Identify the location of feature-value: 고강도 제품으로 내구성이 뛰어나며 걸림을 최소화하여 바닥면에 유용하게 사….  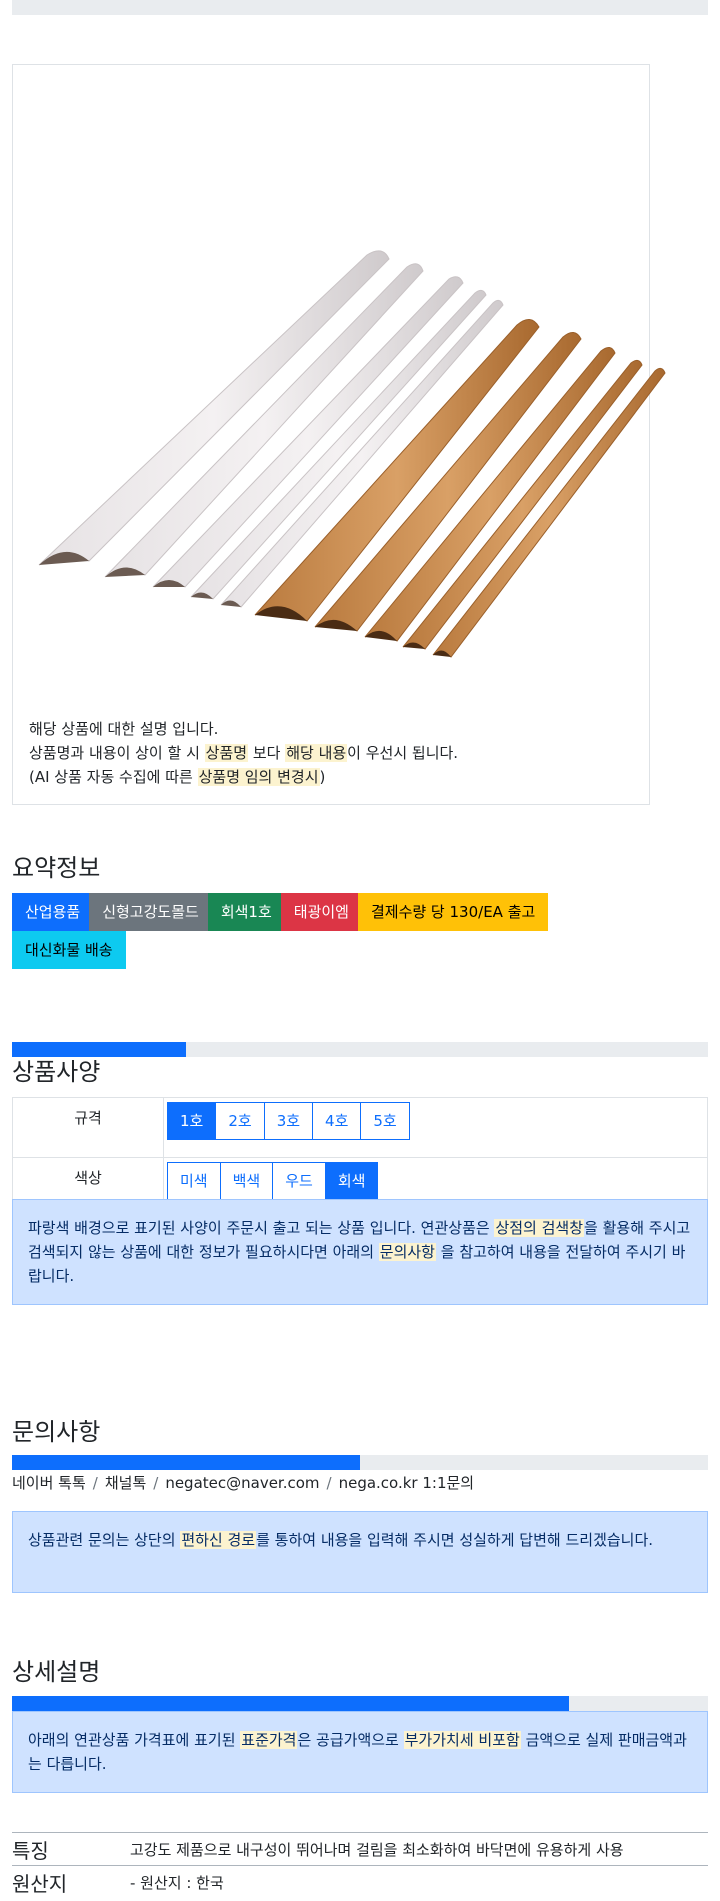
(419, 1849).